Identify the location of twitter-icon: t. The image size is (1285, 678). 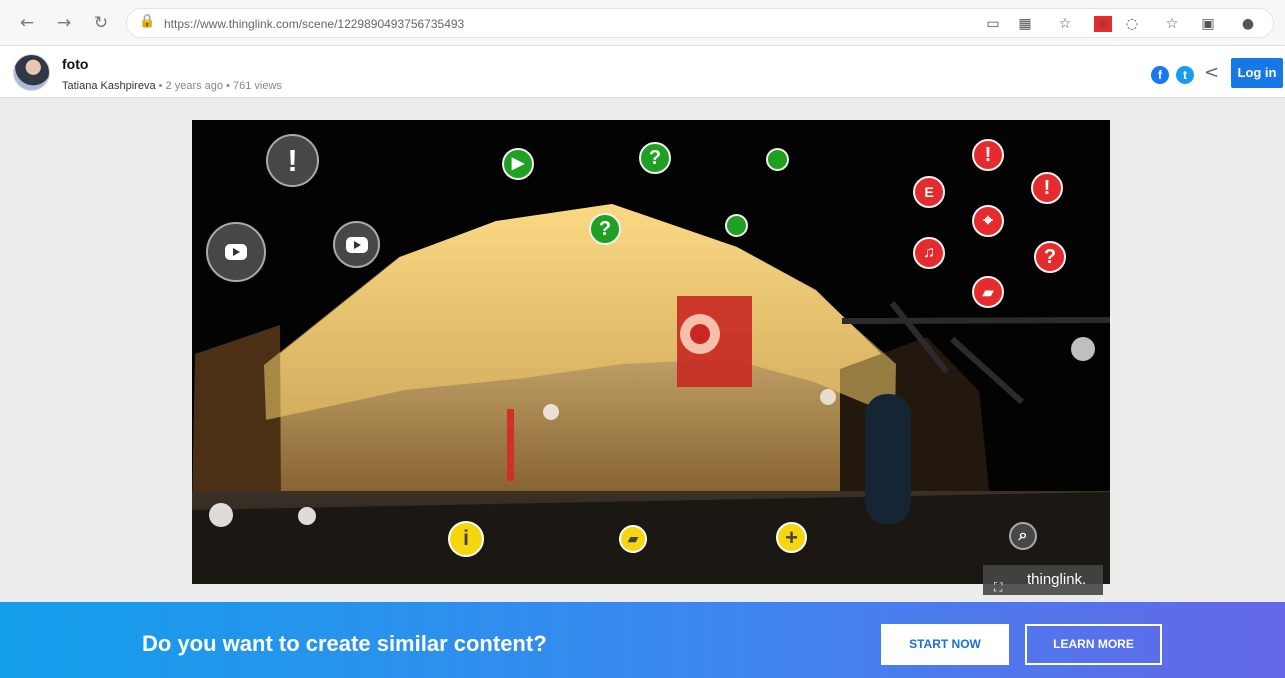
(1185, 75).